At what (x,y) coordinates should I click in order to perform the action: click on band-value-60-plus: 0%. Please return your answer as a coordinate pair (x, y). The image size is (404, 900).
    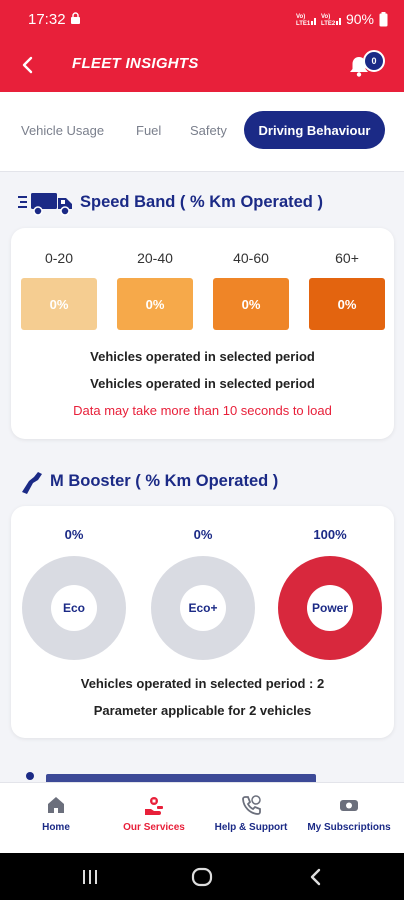
    Looking at the image, I should click on (347, 304).